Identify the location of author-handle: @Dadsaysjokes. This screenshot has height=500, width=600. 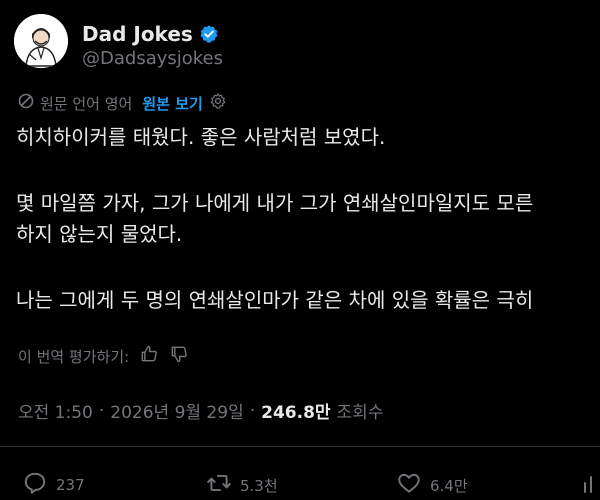
(152, 58).